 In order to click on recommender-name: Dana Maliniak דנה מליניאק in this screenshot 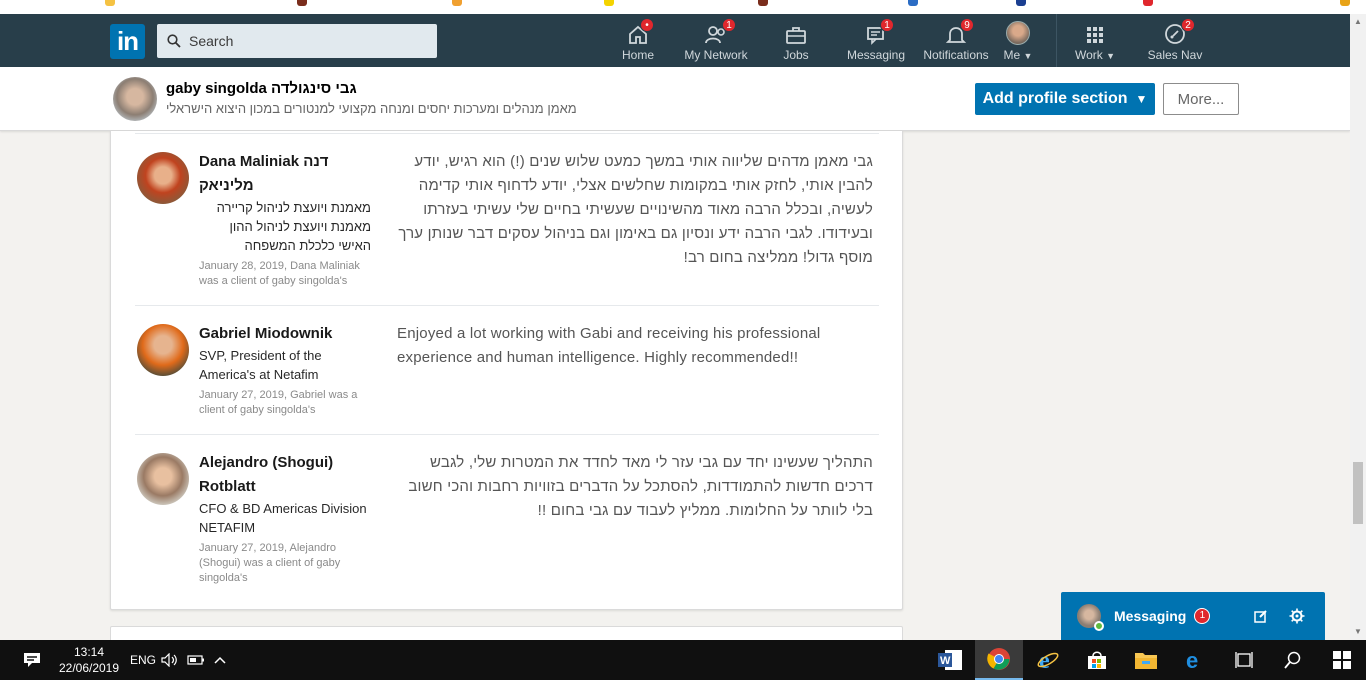, I will do `click(289, 174)`.